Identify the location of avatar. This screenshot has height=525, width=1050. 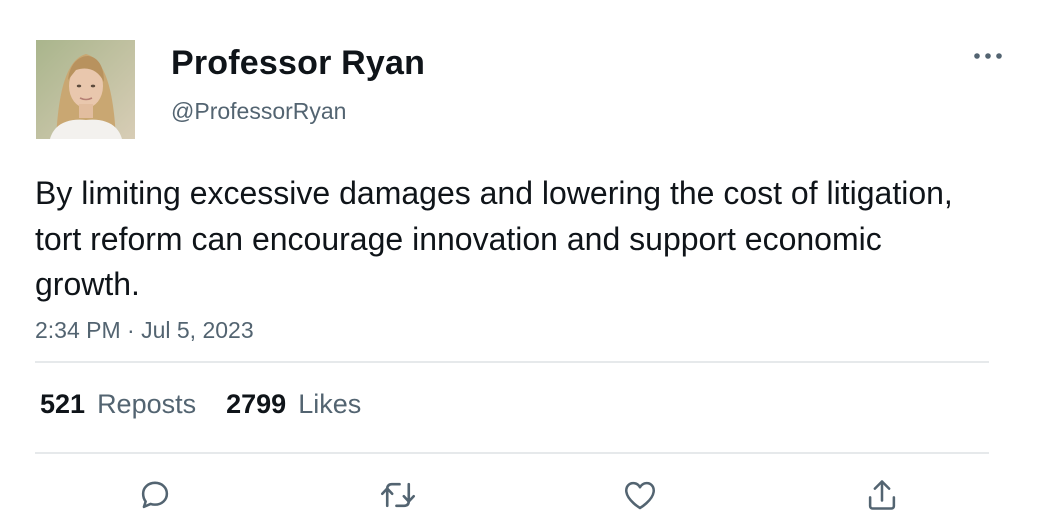
(85, 89).